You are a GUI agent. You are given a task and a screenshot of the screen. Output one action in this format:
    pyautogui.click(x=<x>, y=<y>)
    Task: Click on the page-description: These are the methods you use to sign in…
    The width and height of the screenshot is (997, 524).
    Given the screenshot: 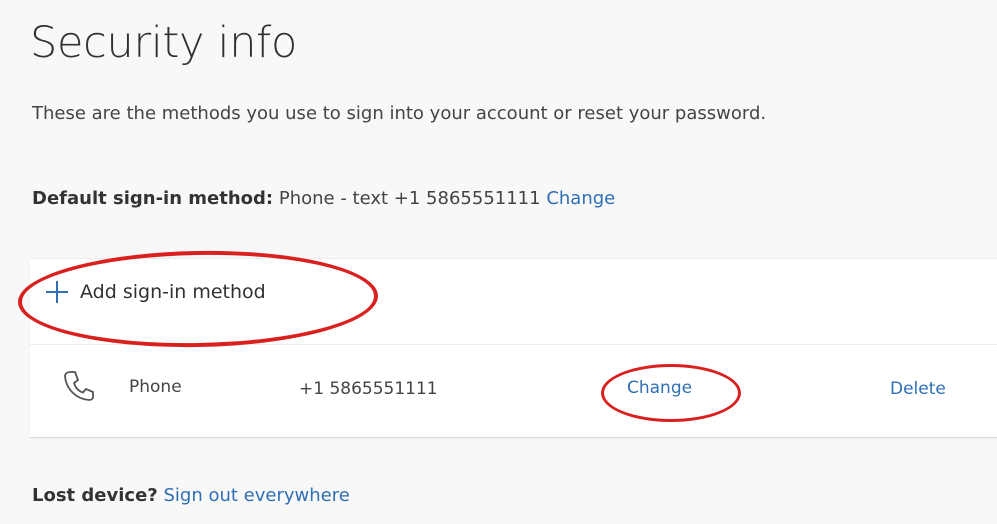 What is the action you would take?
    pyautogui.click(x=399, y=113)
    